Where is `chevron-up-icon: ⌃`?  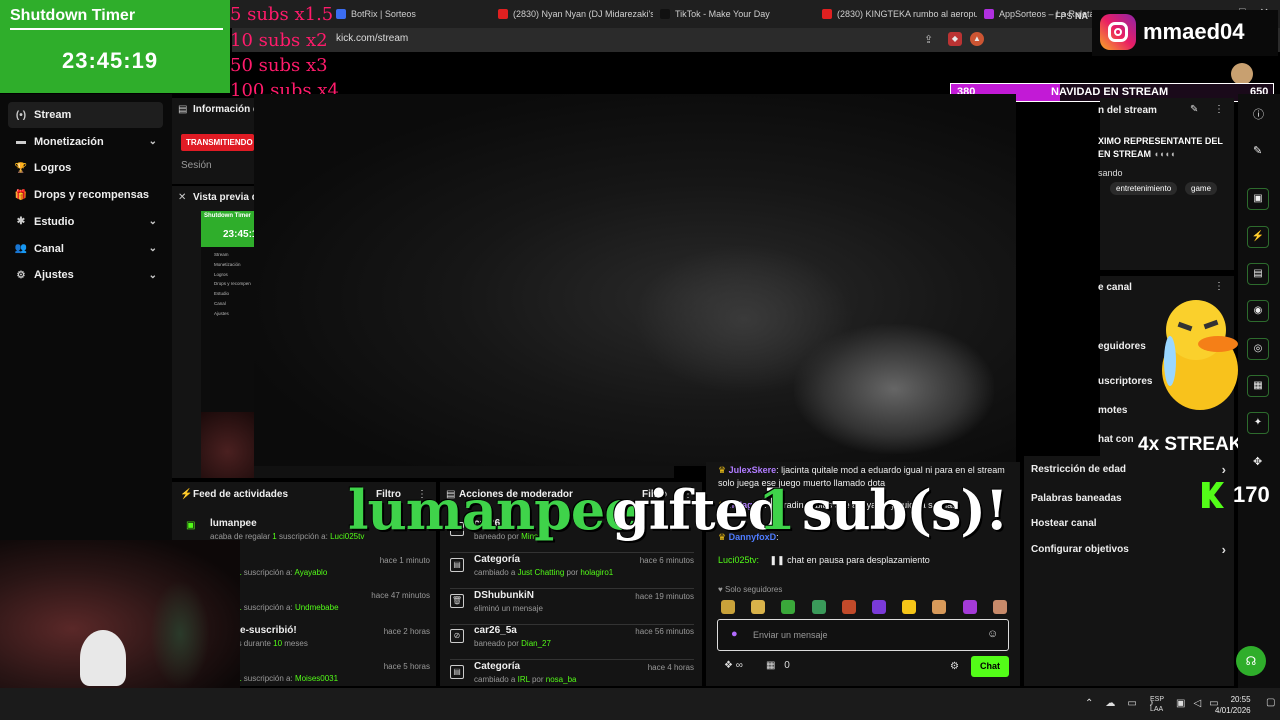 chevron-up-icon: ⌃ is located at coordinates (1089, 703).